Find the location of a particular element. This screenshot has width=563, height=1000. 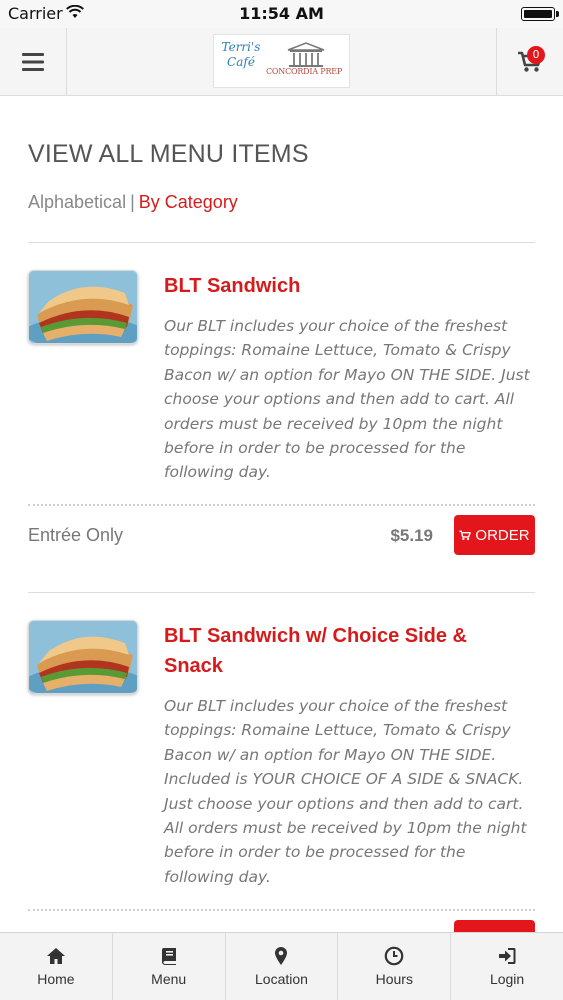

tab-label: Login is located at coordinates (507, 979).